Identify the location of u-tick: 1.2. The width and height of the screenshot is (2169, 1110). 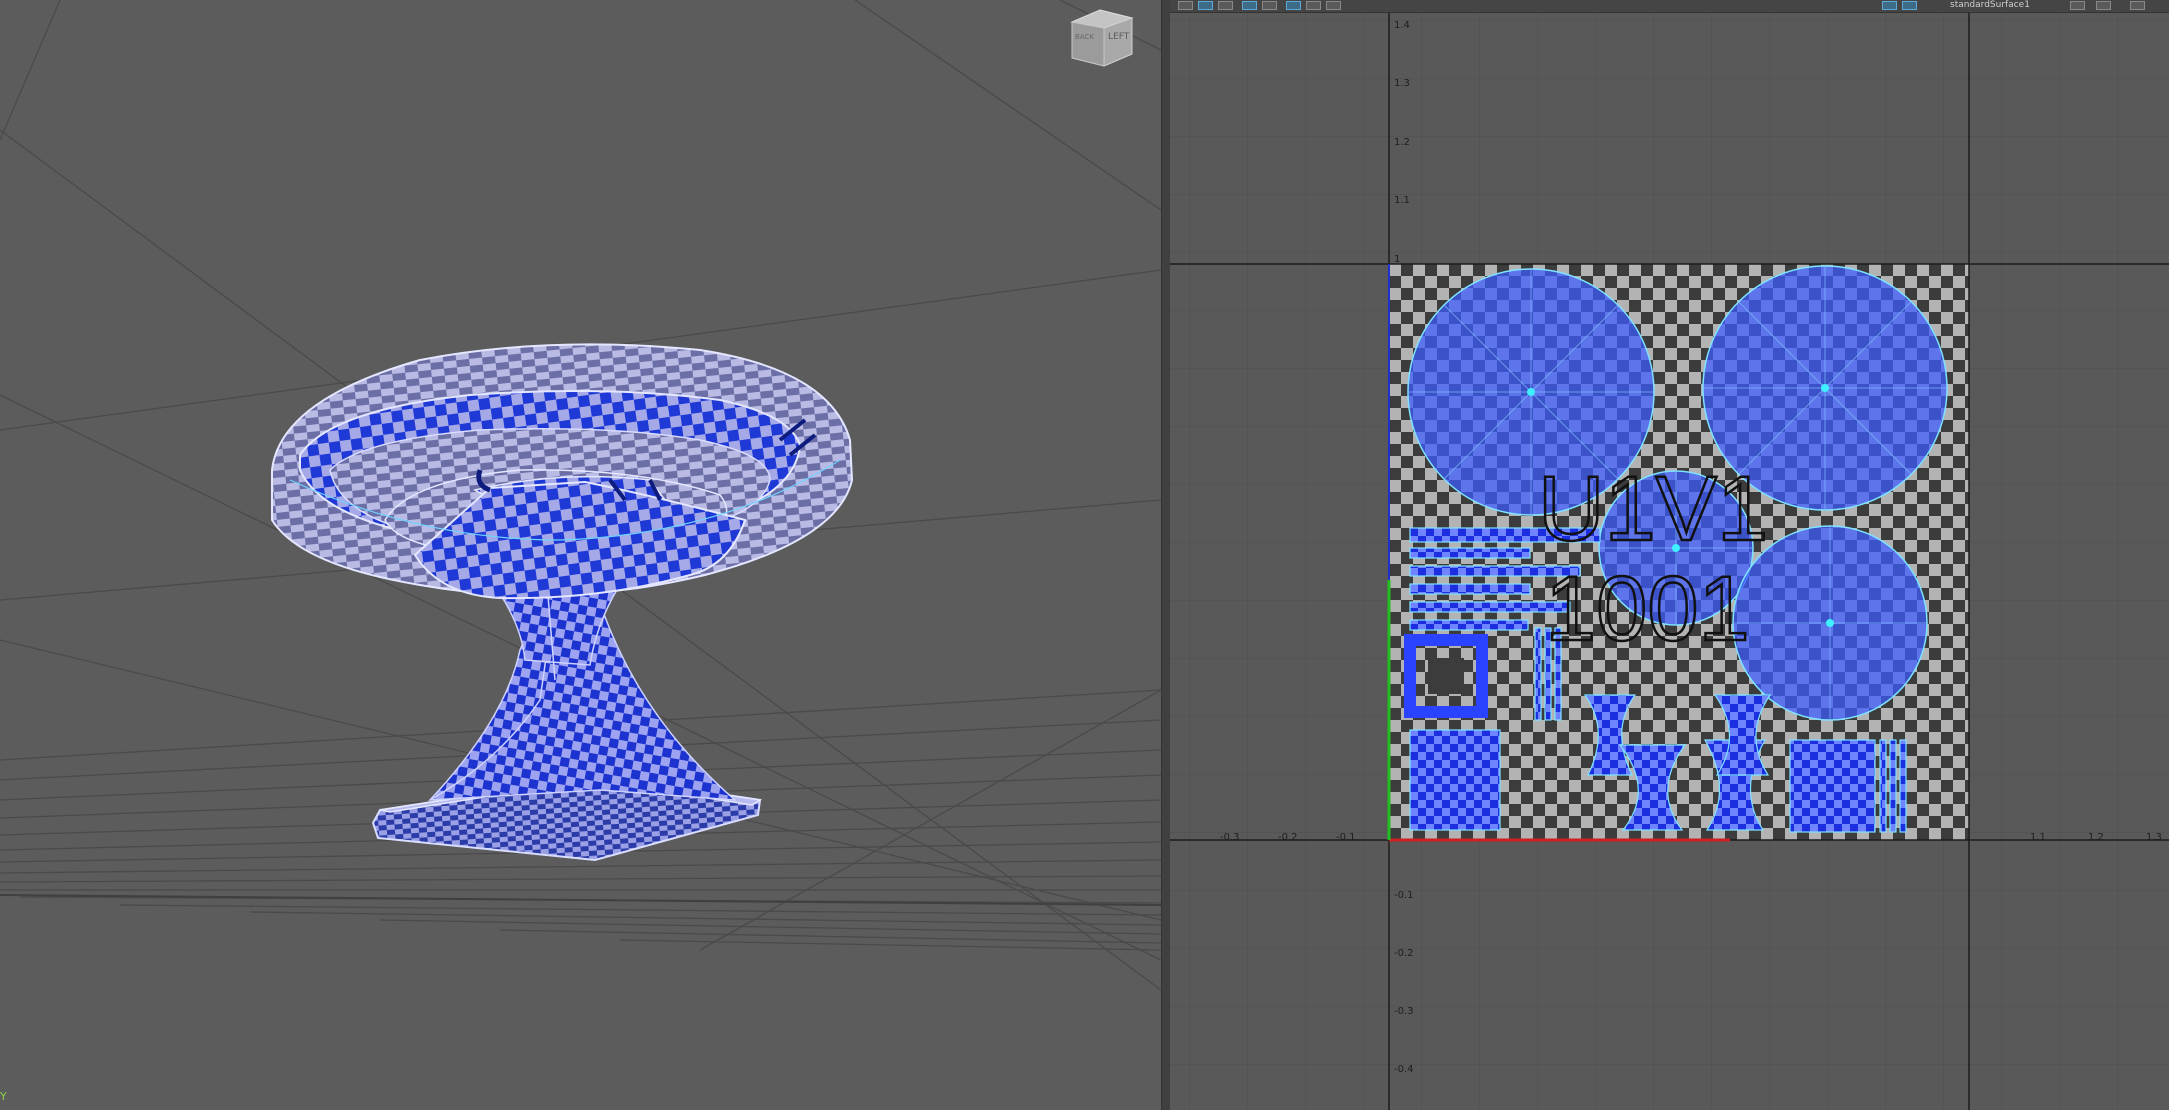
(2096, 837).